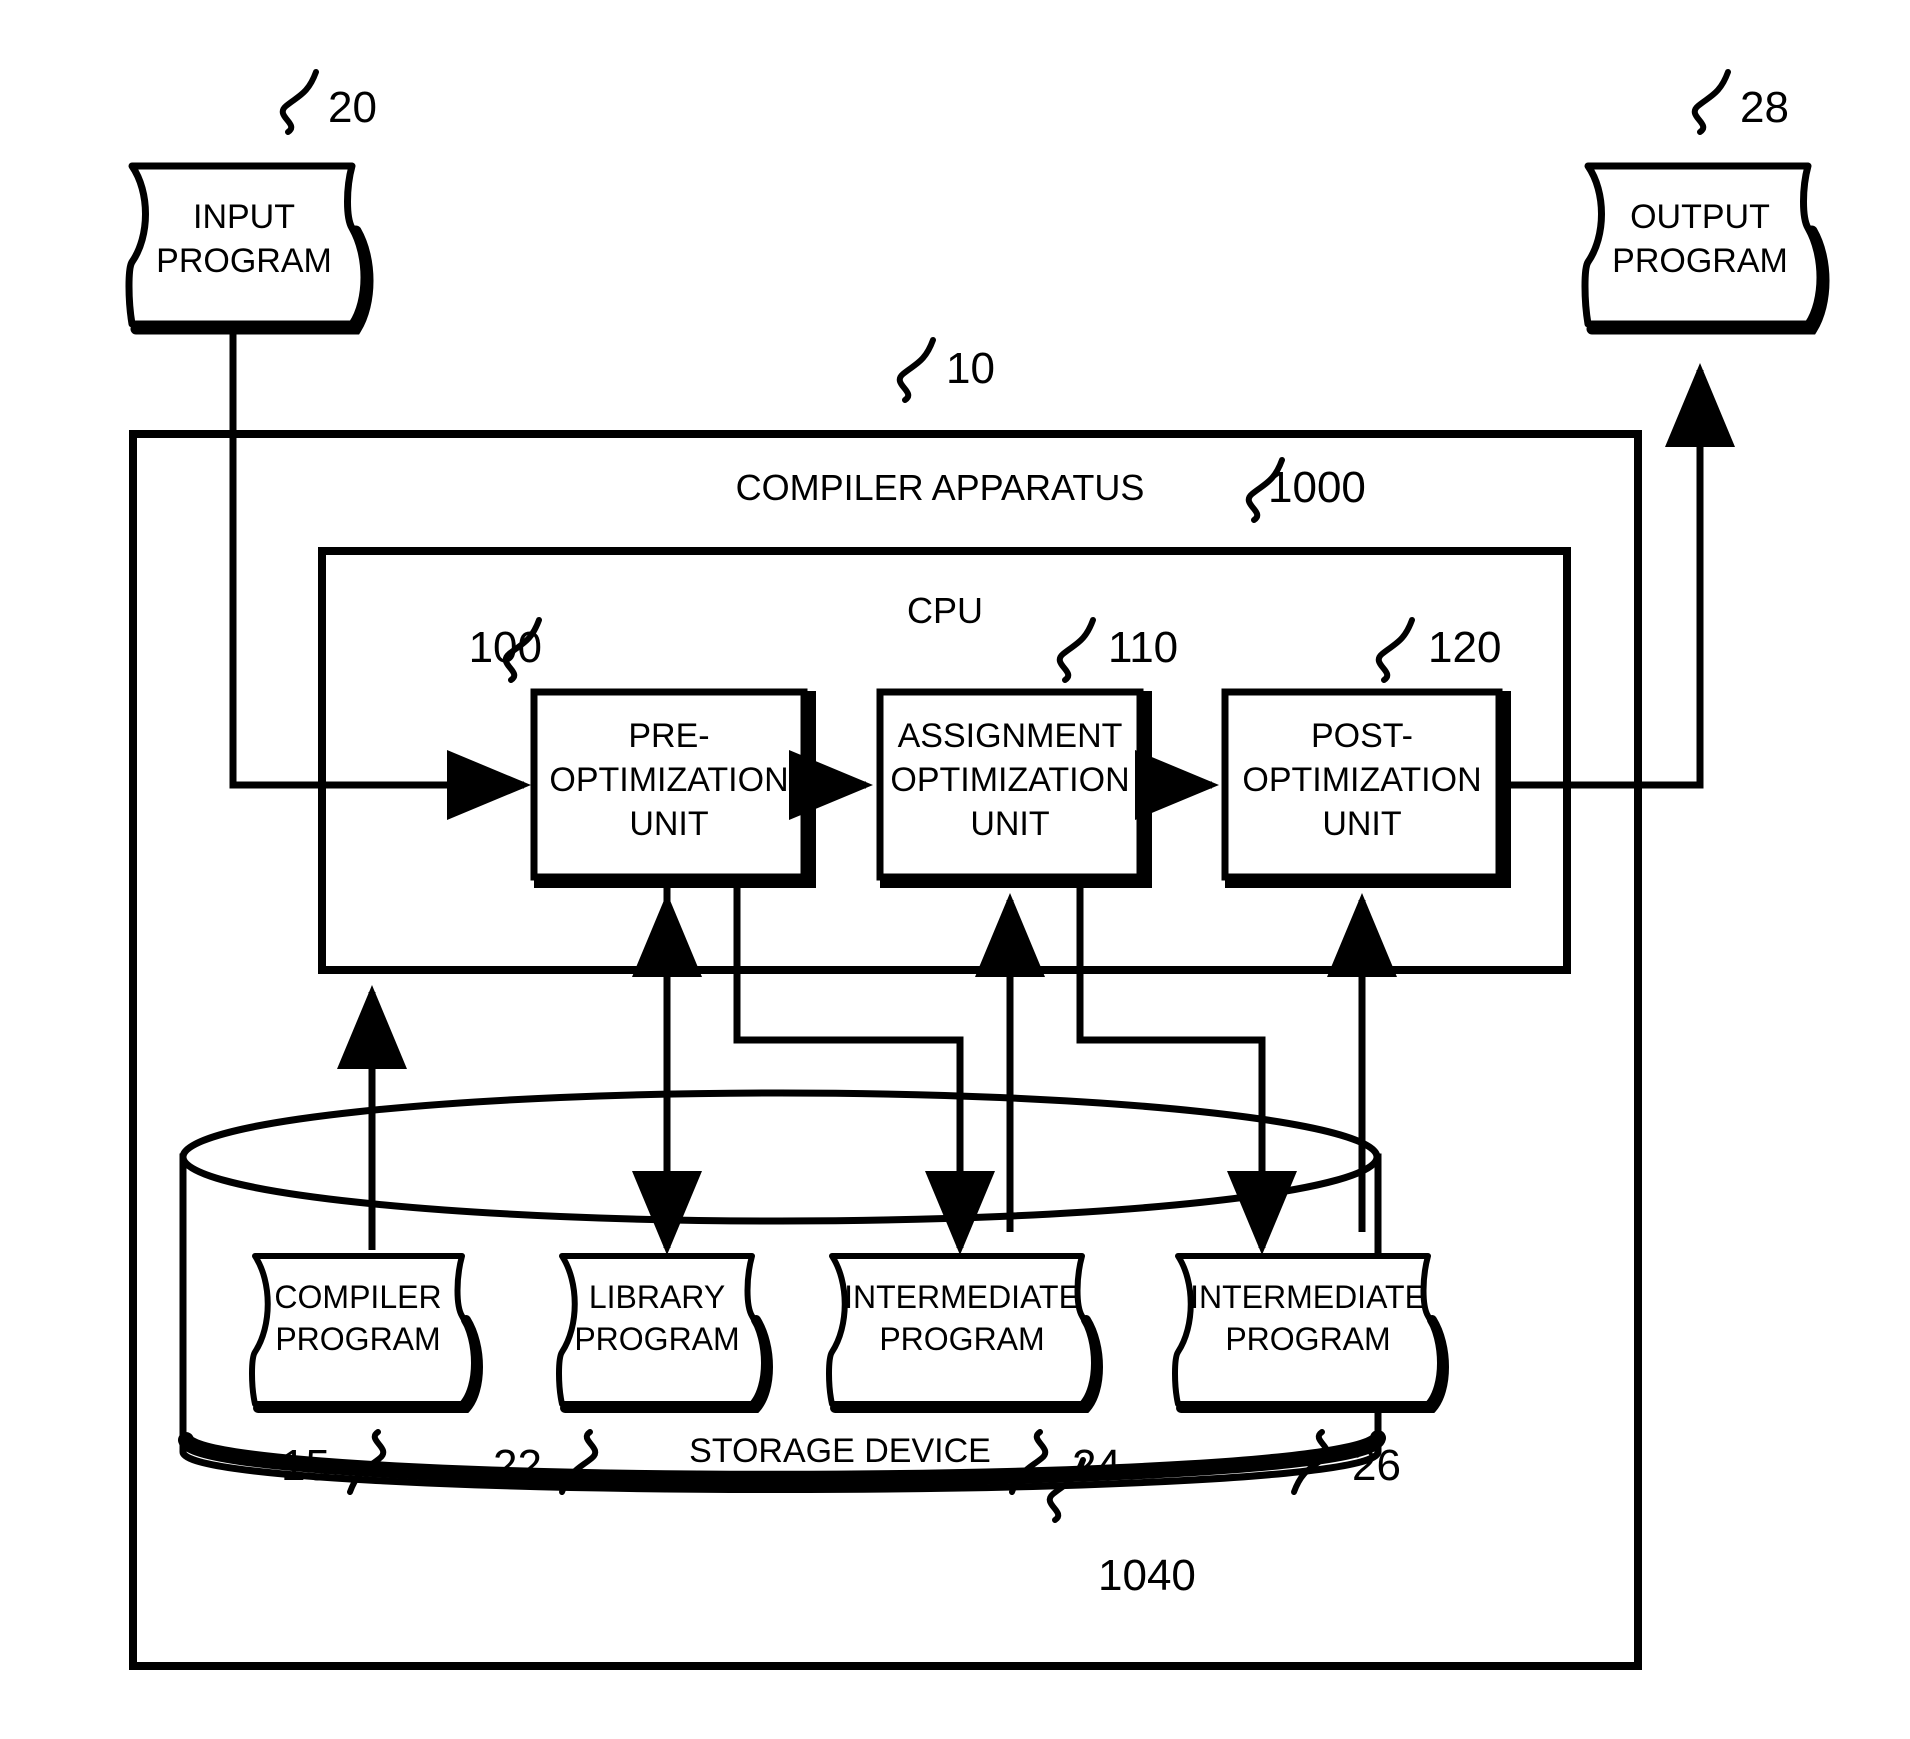 Image resolution: width=1910 pixels, height=1739 pixels. What do you see at coordinates (657, 1297) in the screenshot?
I see `storage-doc-library-label-1: LIBRARY` at bounding box center [657, 1297].